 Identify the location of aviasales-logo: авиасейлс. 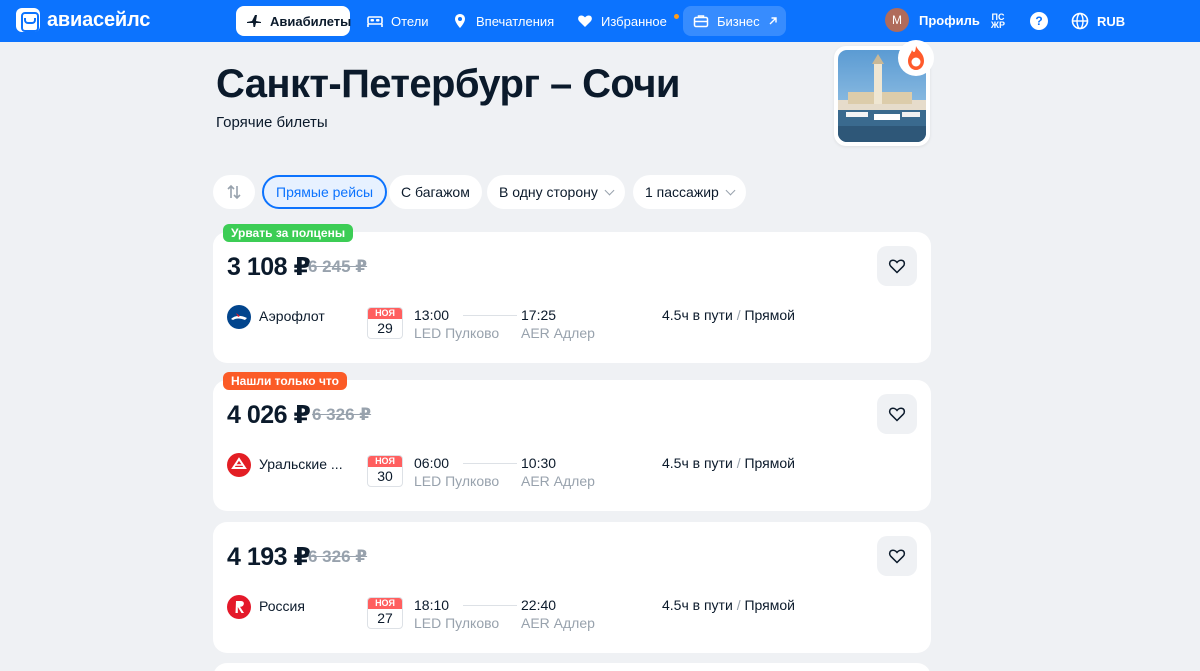
(83, 20).